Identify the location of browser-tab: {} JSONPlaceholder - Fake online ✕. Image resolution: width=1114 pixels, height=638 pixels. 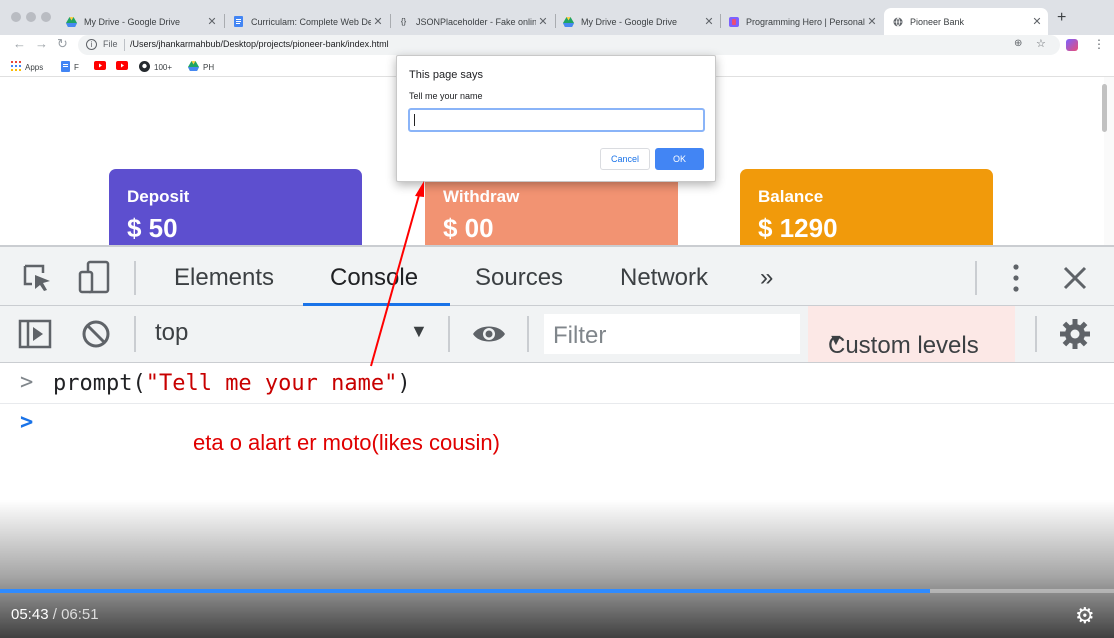
(472, 21).